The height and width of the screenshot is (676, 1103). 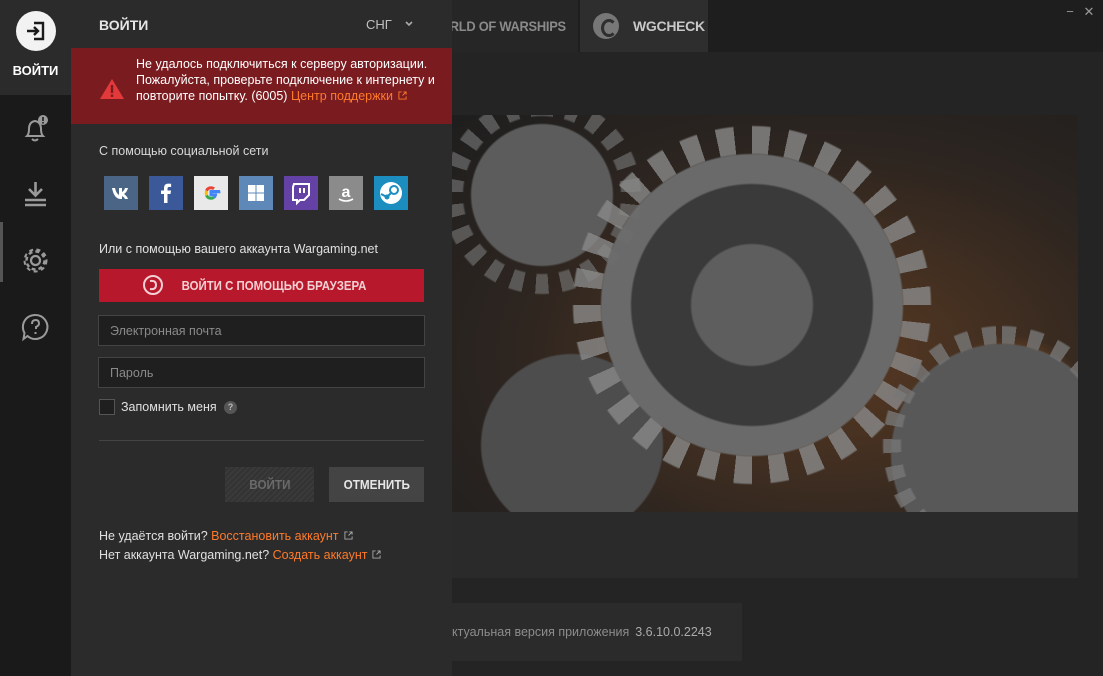 What do you see at coordinates (582, 632) in the screenshot?
I see `version-text: ктуальная версия приложения 3.6.10.0.2243` at bounding box center [582, 632].